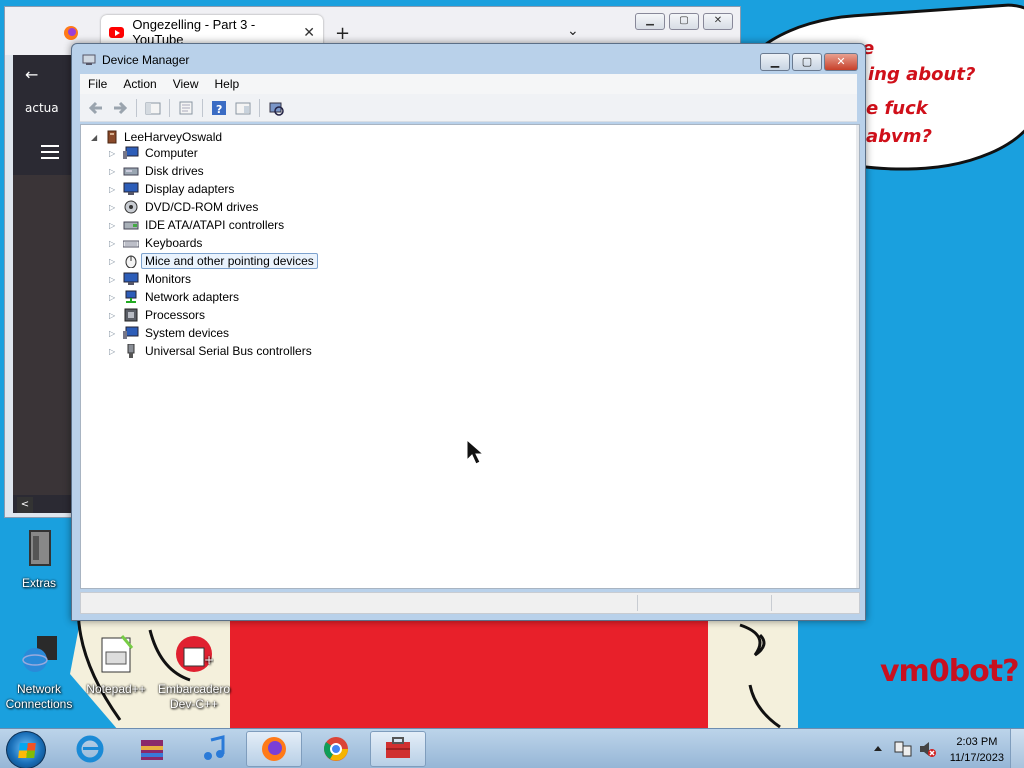  Describe the element at coordinates (1017, 748) in the screenshot. I see `show-desktop-button` at that location.